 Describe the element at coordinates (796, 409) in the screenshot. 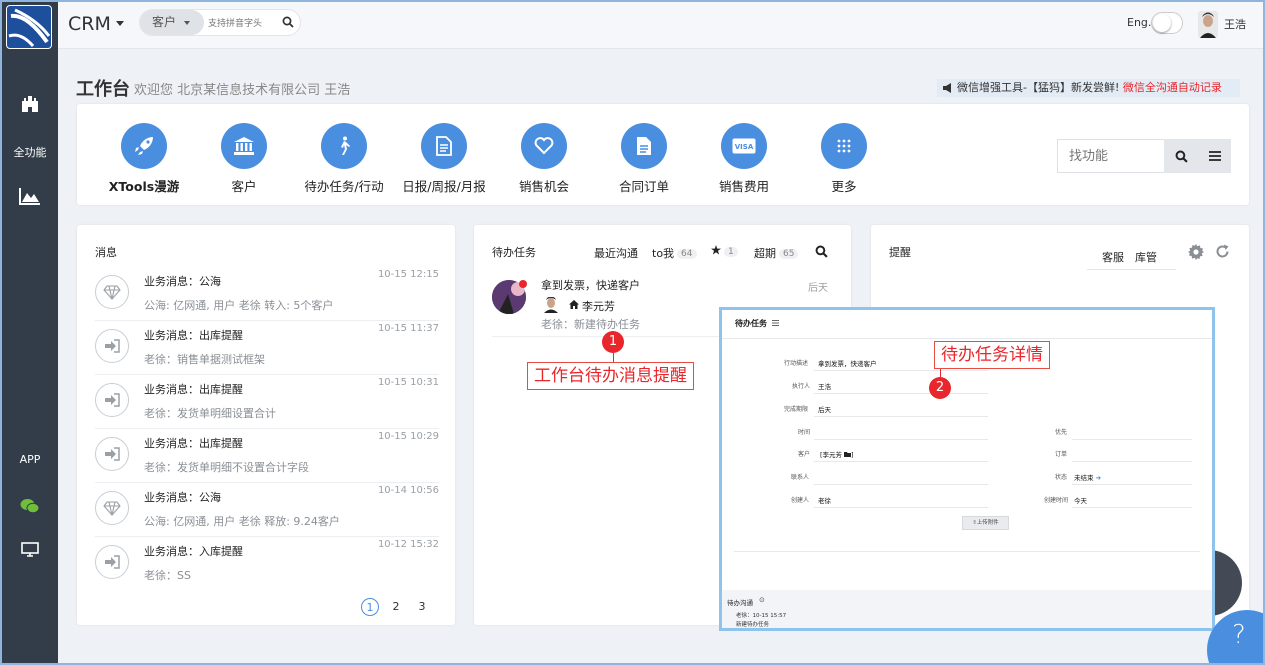

I see `field-label: 完成期限` at that location.